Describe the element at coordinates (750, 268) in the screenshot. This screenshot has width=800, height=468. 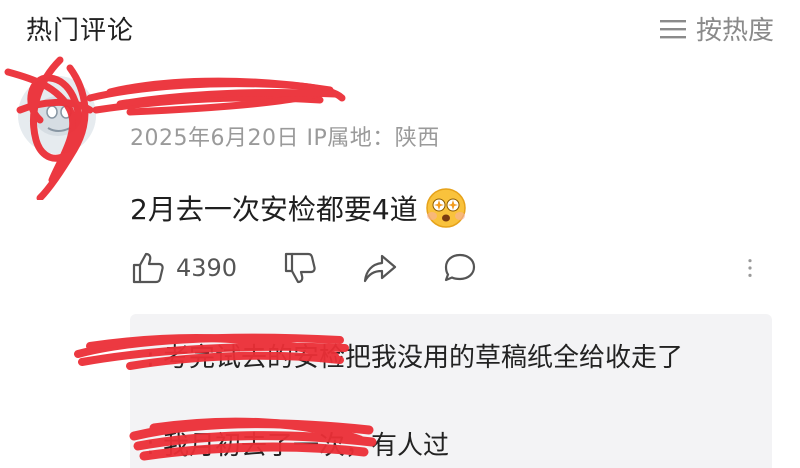
I see `more-vertical-icon` at that location.